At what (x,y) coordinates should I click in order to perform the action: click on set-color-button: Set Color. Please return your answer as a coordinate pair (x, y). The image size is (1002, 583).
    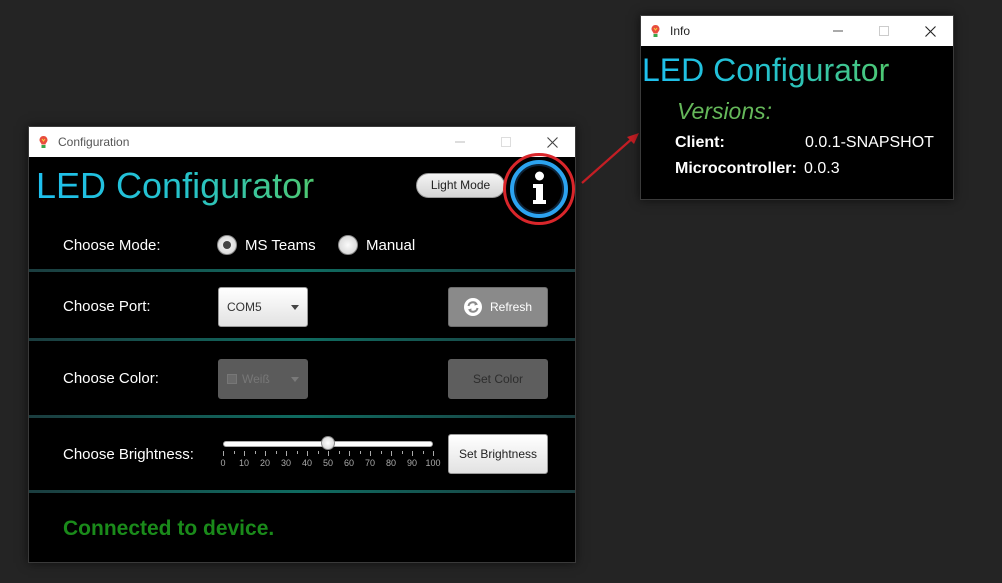
    Looking at the image, I should click on (498, 379).